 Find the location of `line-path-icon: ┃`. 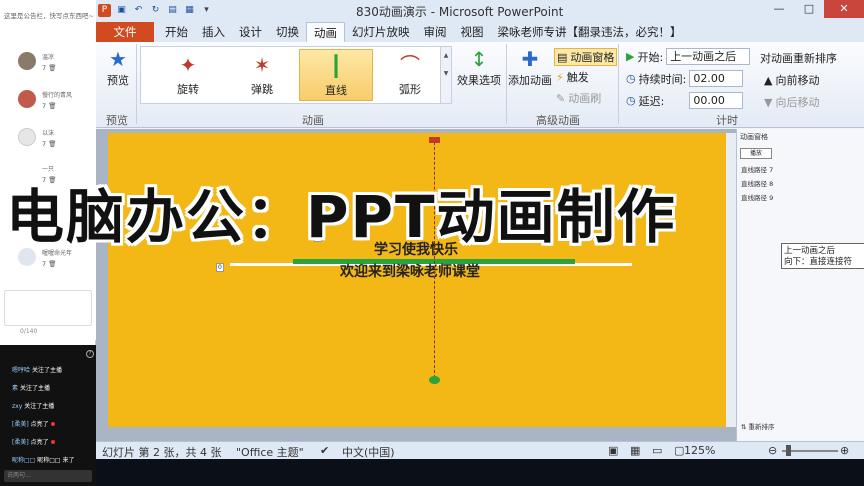

line-path-icon: ┃ is located at coordinates (336, 66).